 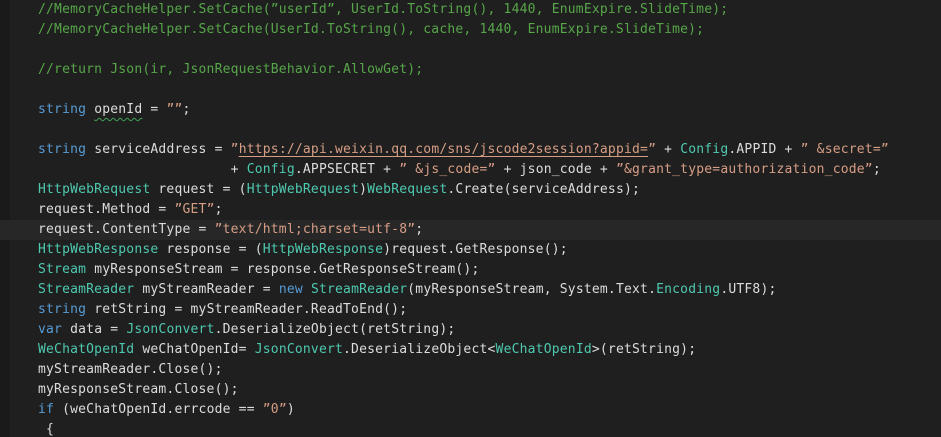 I want to click on code-token: data =, so click(x=94, y=329).